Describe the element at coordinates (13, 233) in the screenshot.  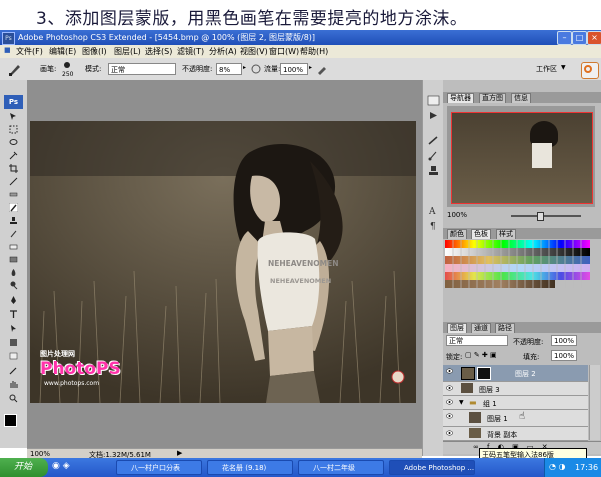
I see `history-brush-icon` at that location.